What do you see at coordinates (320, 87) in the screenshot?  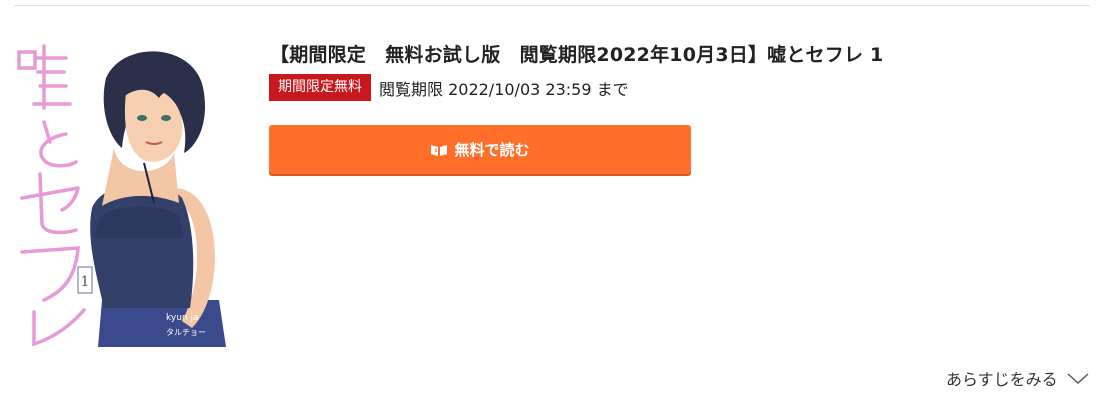 I see `limited-free-badge: 期間限定無料` at bounding box center [320, 87].